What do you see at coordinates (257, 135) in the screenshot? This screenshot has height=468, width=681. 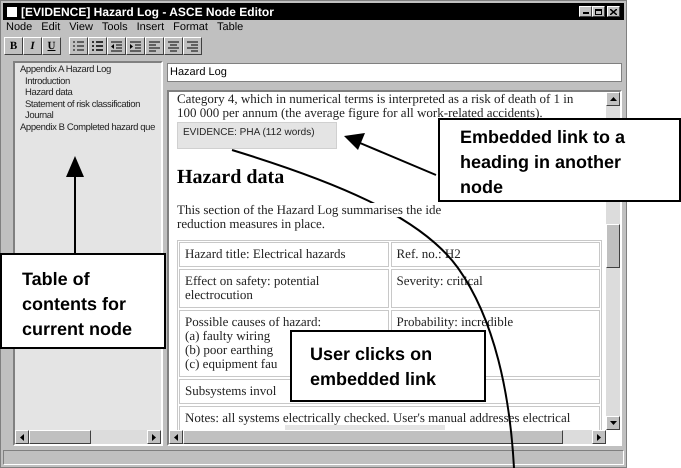 I see `evidence-link: EVIDENCE: PHA (112 words)` at bounding box center [257, 135].